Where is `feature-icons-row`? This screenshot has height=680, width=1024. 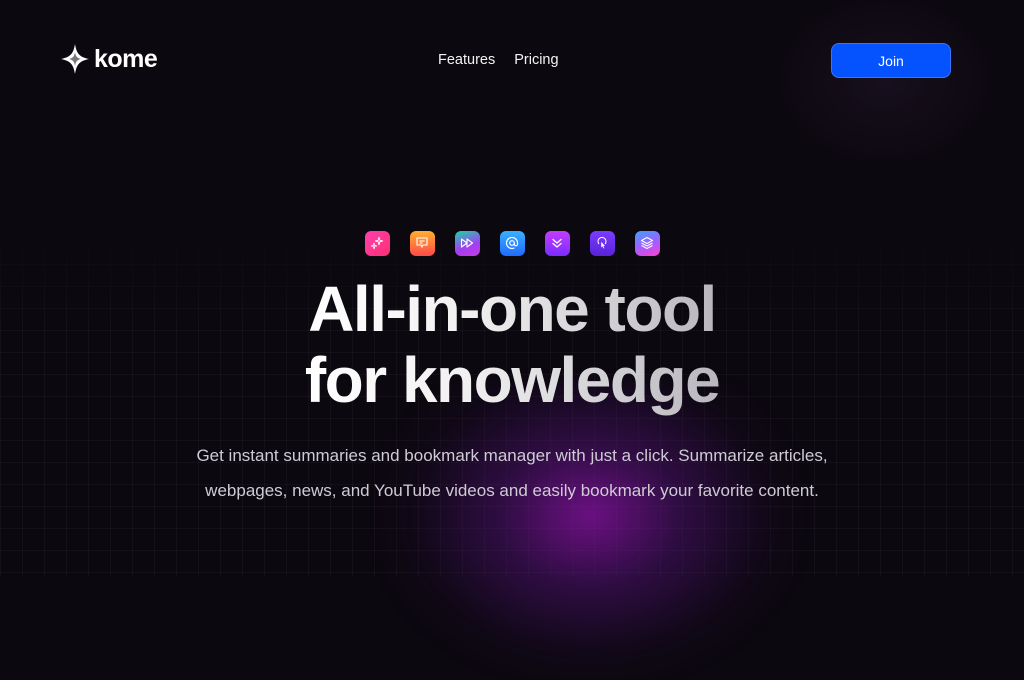 feature-icons-row is located at coordinates (512, 243).